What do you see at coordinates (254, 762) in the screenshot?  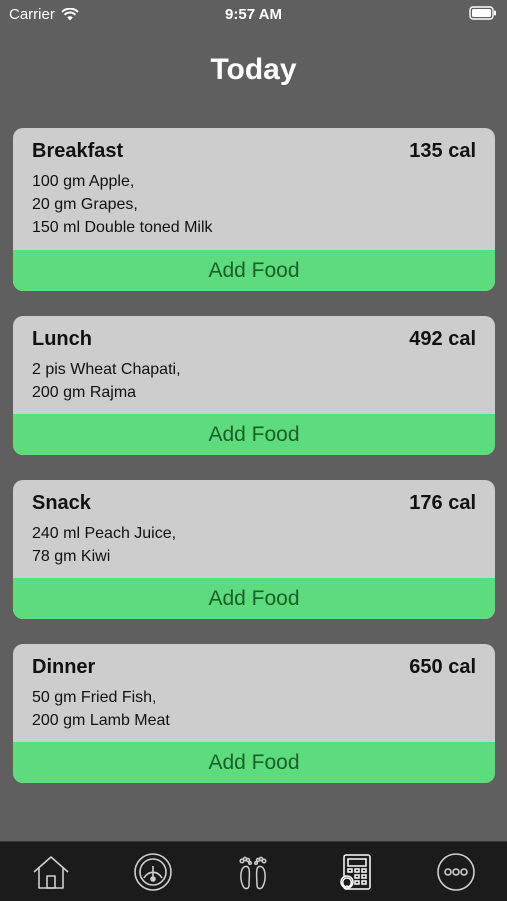 I see `add-food-button-dinner: Add Food` at bounding box center [254, 762].